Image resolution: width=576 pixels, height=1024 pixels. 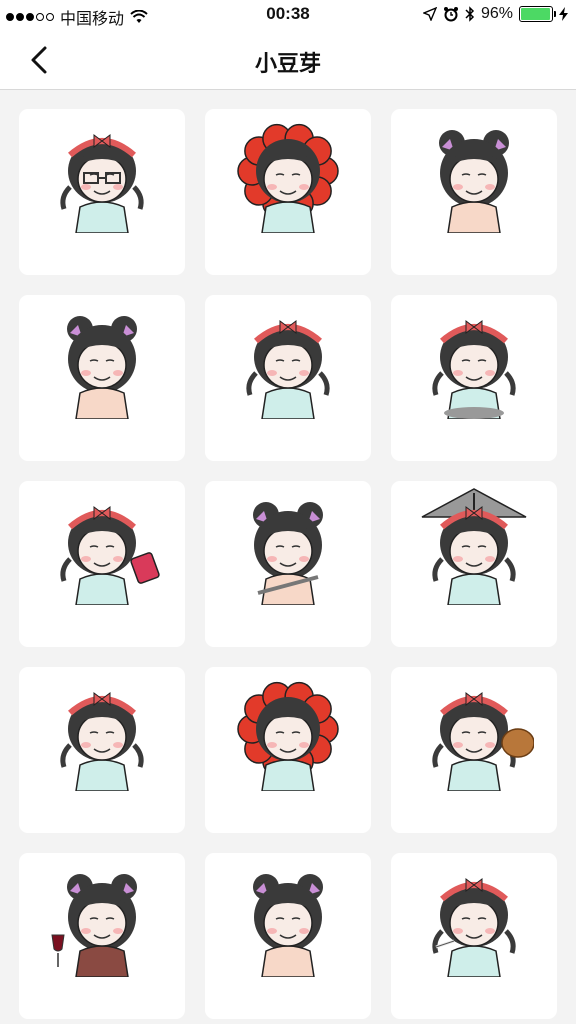 I want to click on status-right: 96%, so click(x=495, y=14).